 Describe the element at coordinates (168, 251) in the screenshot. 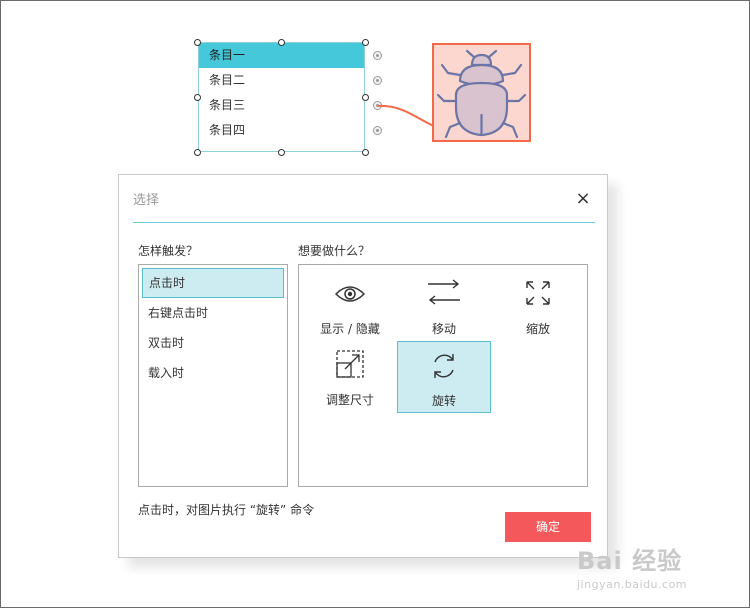

I see `trigger-section-label: 怎样触发？` at that location.